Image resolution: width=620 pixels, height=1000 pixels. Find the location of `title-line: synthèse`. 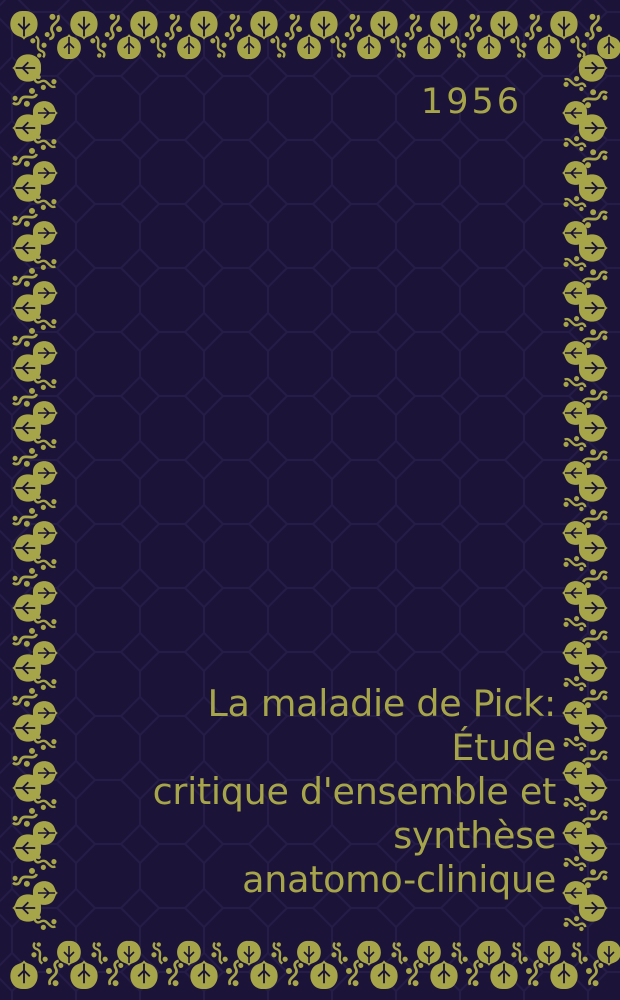

title-line: synthèse is located at coordinates (474, 835).